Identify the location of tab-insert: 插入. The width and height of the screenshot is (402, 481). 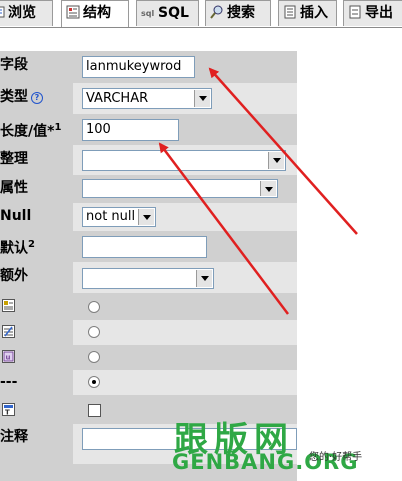
(307, 13).